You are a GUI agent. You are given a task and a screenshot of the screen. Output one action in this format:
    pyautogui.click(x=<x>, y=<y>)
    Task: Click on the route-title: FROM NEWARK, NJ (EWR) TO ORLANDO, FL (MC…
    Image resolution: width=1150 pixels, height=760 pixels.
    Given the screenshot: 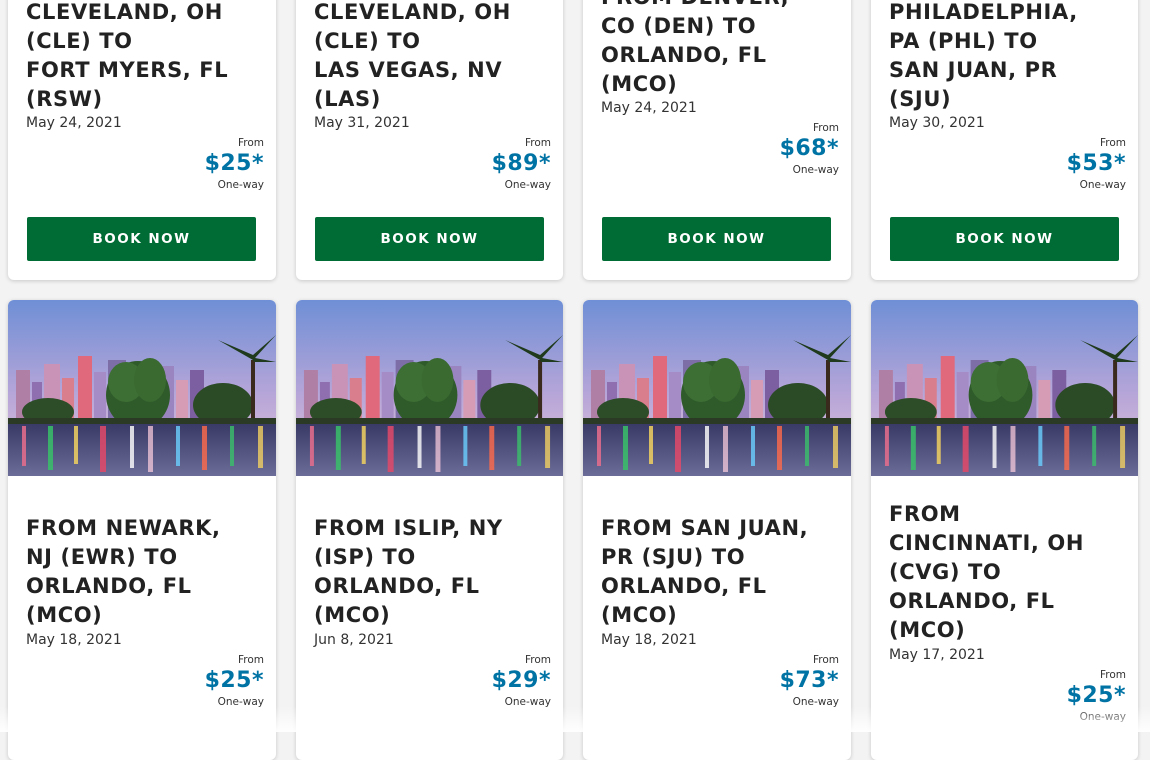 What is the action you would take?
    pyautogui.click(x=123, y=571)
    